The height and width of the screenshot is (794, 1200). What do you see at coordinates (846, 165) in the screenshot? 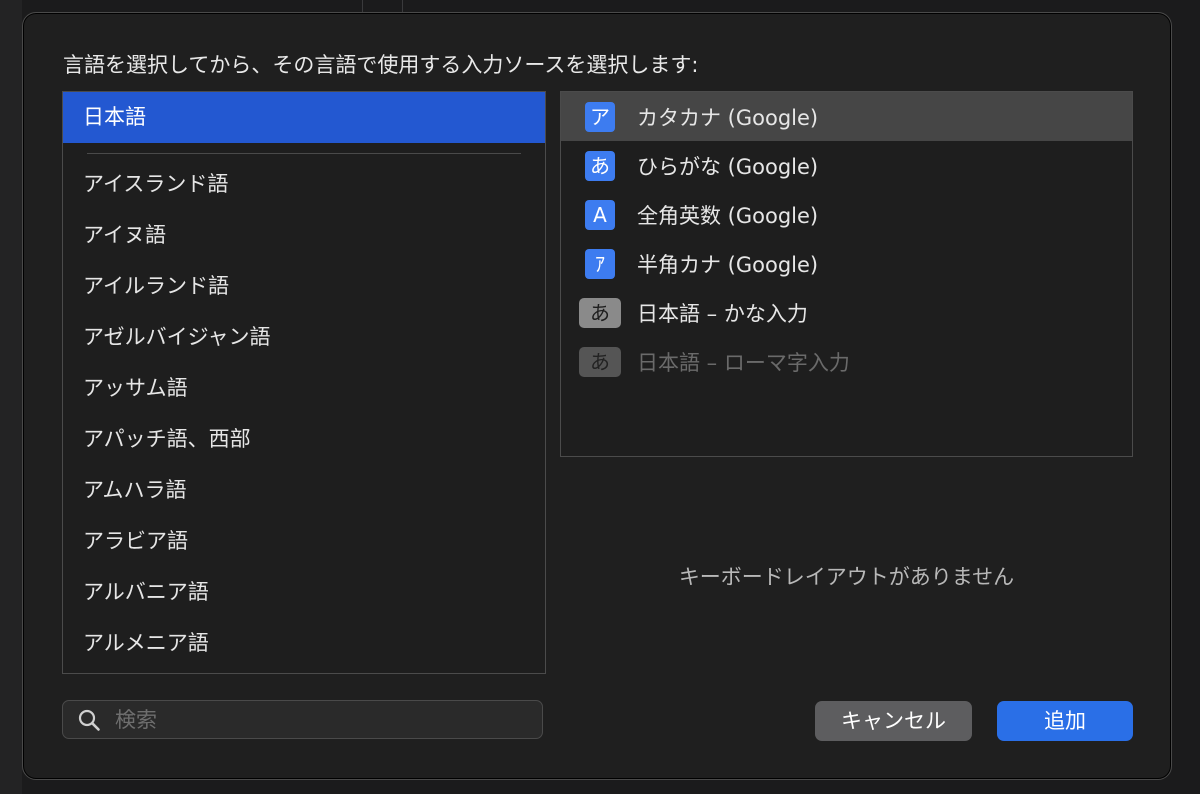
I see `input-source-hiragana: あ ひらがな (Google)` at bounding box center [846, 165].